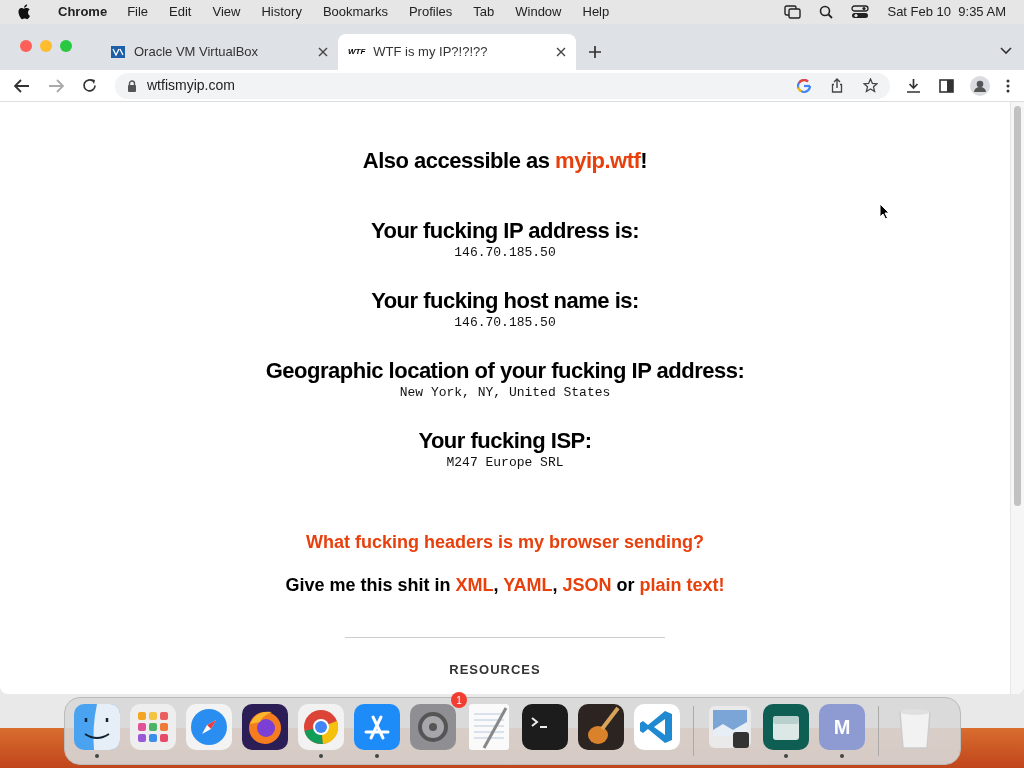 This screenshot has height=768, width=1024. Describe the element at coordinates (1006, 51) in the screenshot. I see `chevron-down-icon` at that location.